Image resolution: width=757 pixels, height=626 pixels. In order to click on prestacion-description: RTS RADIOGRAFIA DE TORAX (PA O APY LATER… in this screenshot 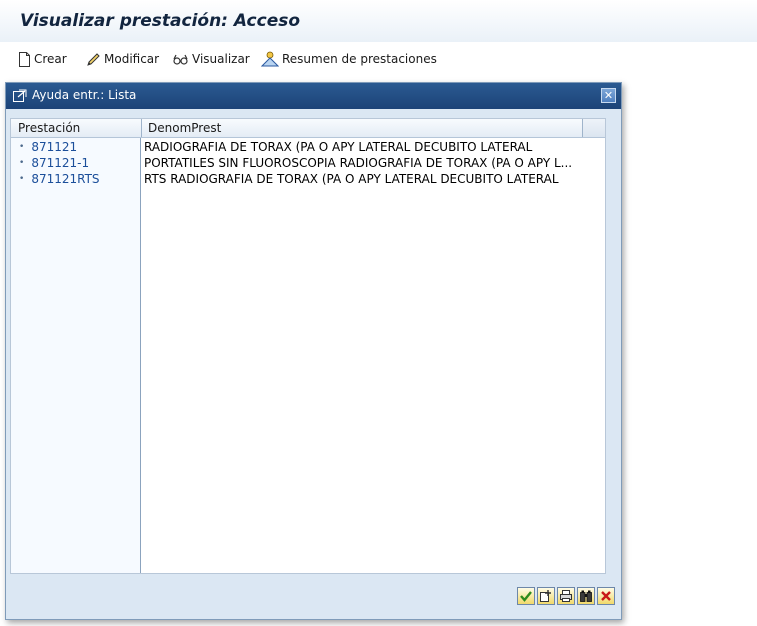, I will do `click(351, 179)`.